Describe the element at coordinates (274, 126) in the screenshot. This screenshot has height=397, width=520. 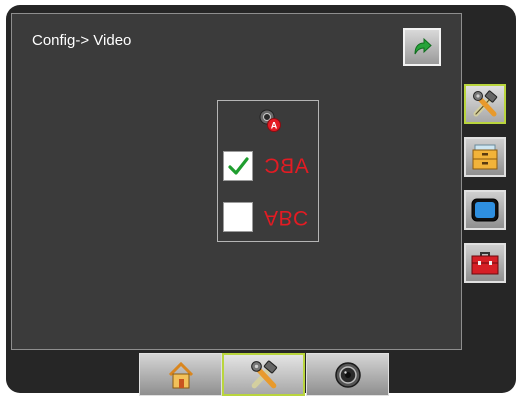
I see `svg-text: A` at that location.